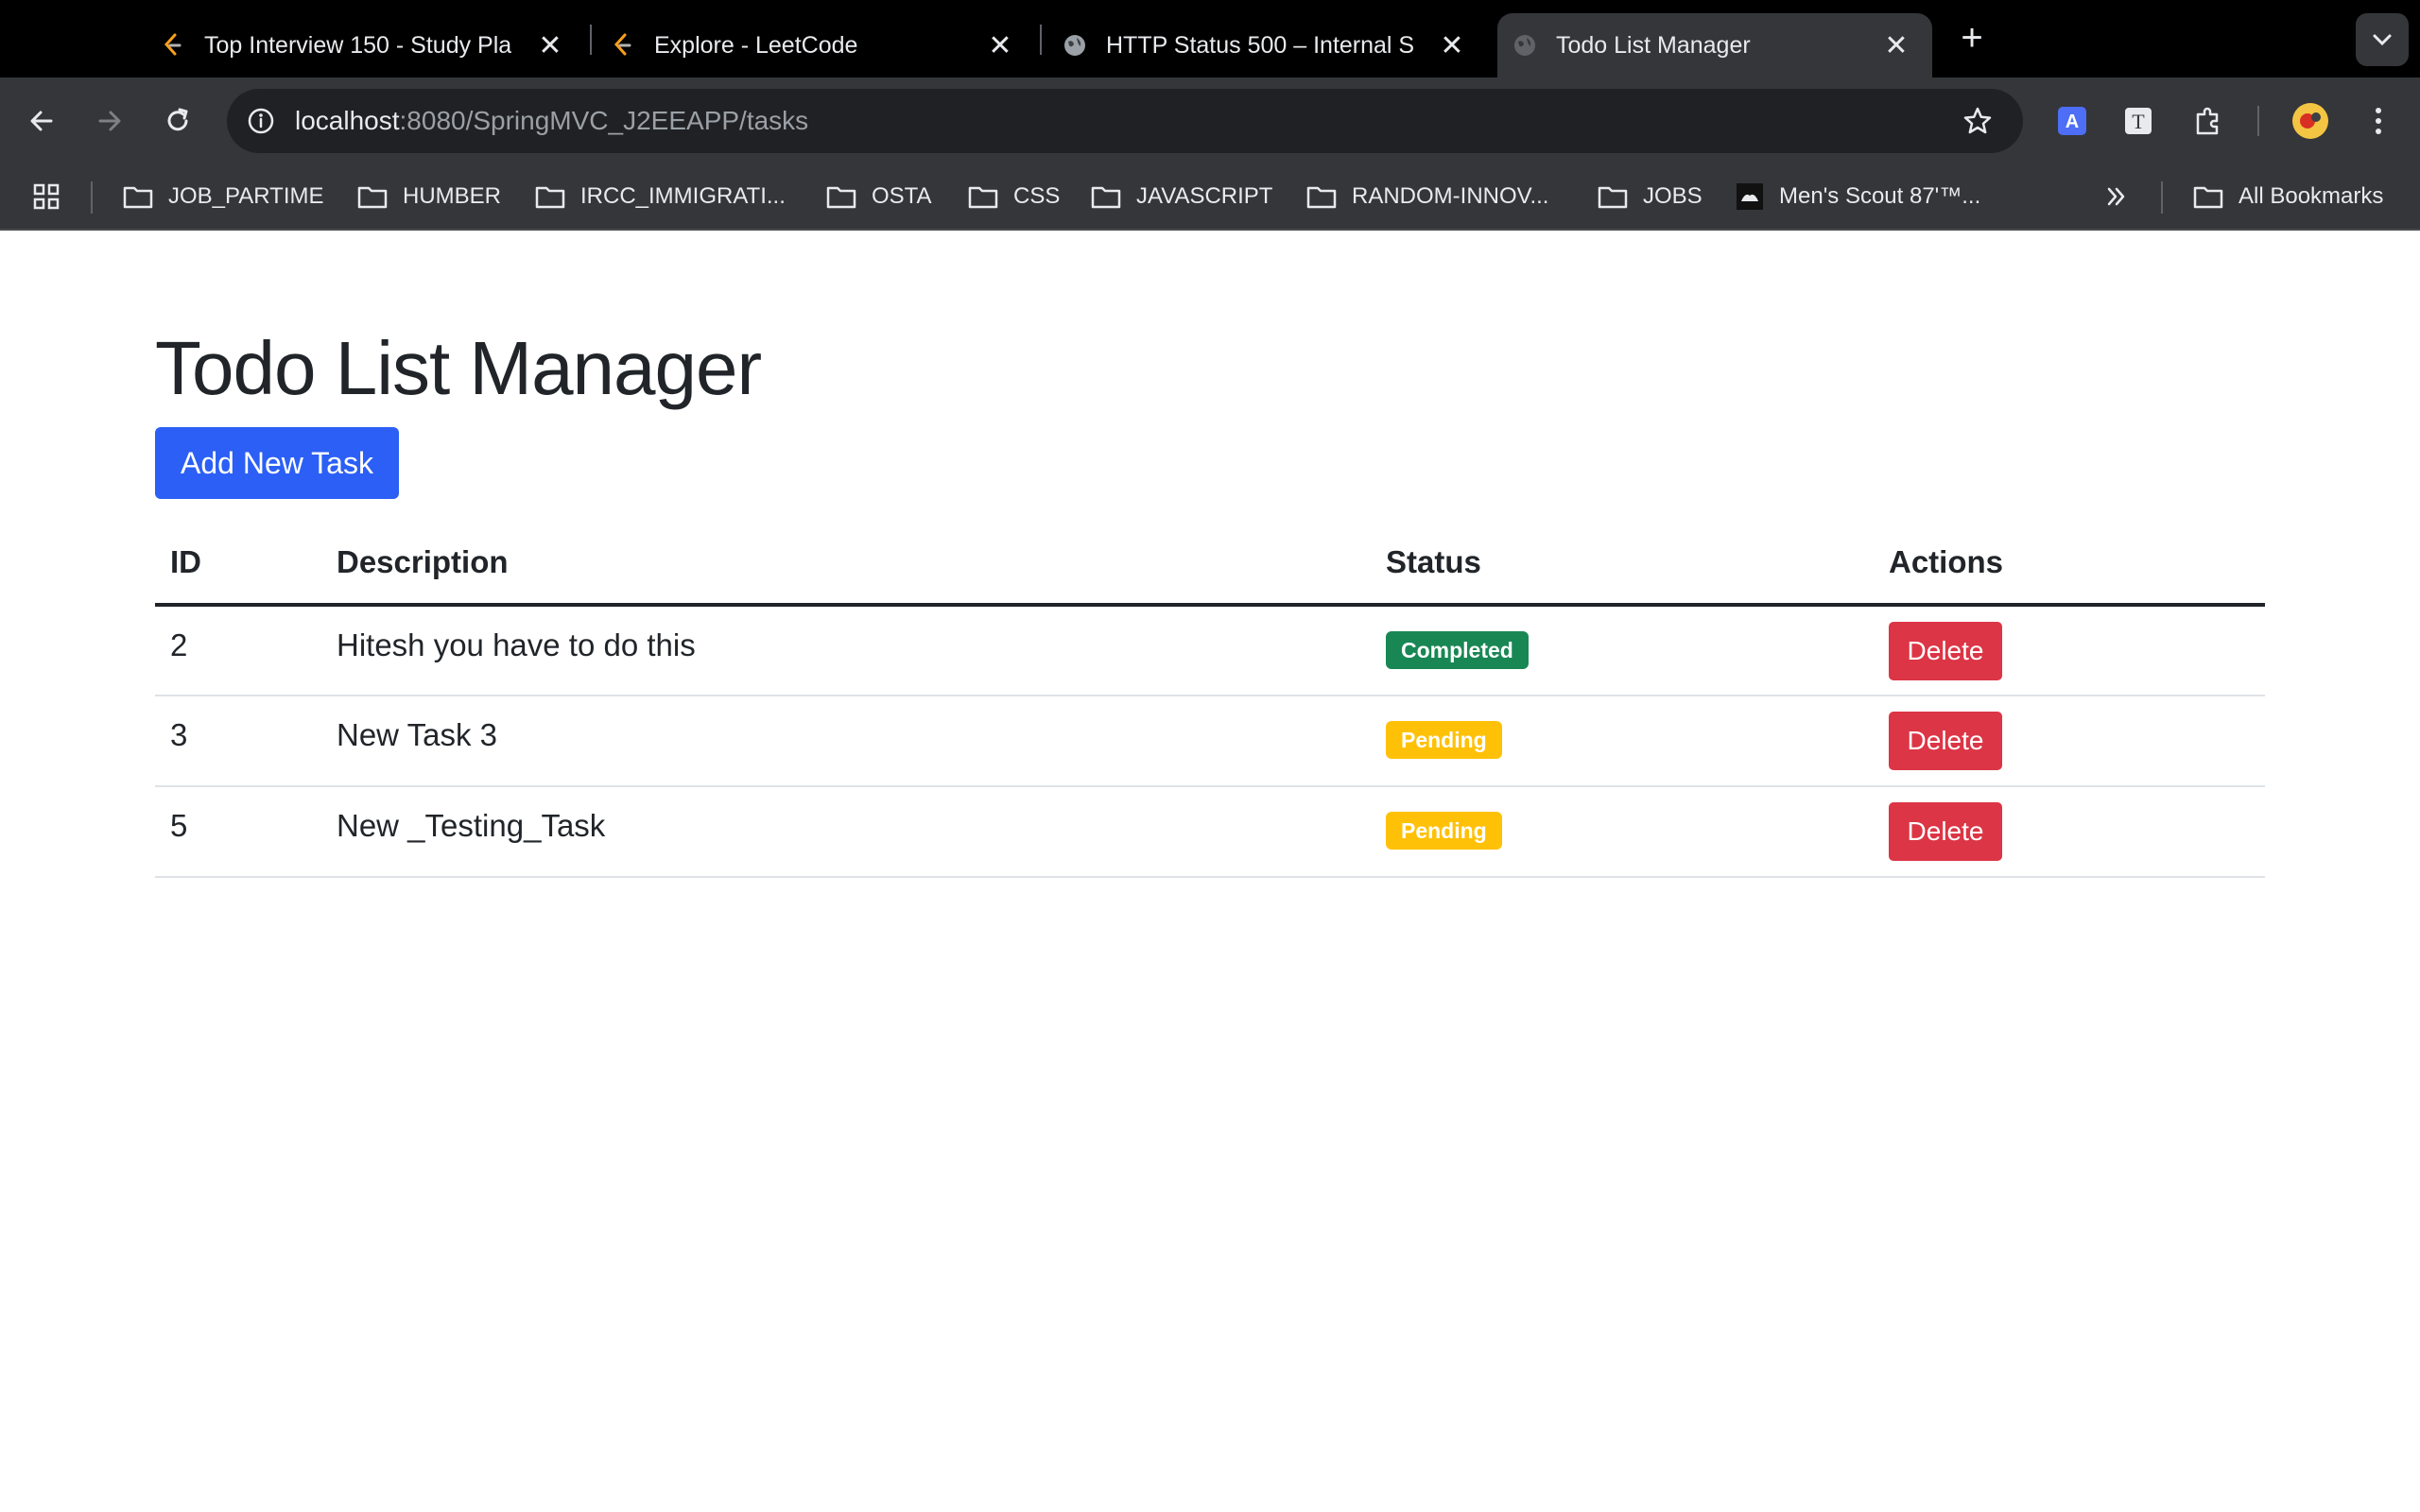  I want to click on column-header-description: Description, so click(846, 564).